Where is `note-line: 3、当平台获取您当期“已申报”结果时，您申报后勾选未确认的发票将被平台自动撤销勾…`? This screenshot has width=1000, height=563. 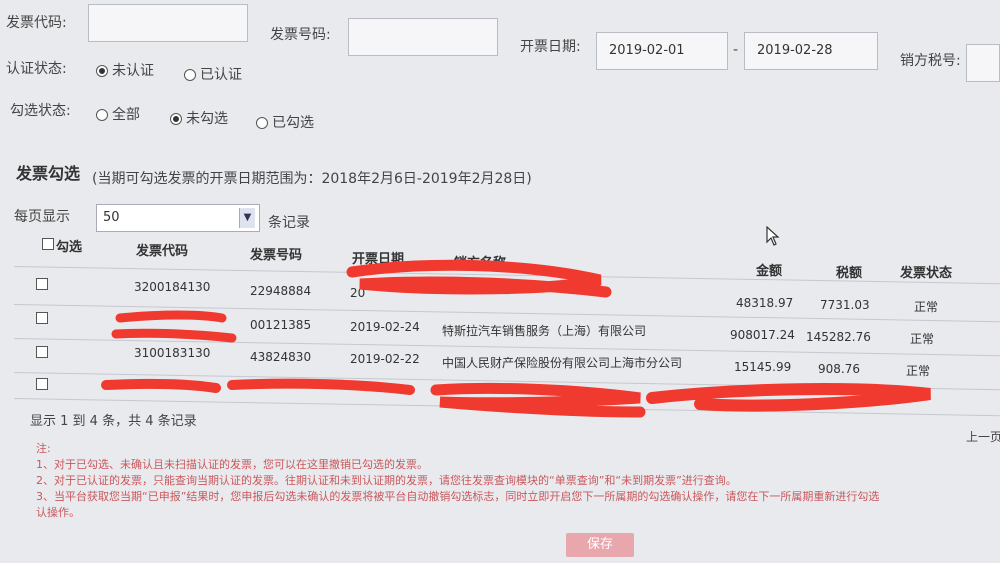 note-line: 3、当平台获取您当期“已申报”结果时，您申报后勾选未确认的发票将被平台自动撤销勾… is located at coordinates (458, 496).